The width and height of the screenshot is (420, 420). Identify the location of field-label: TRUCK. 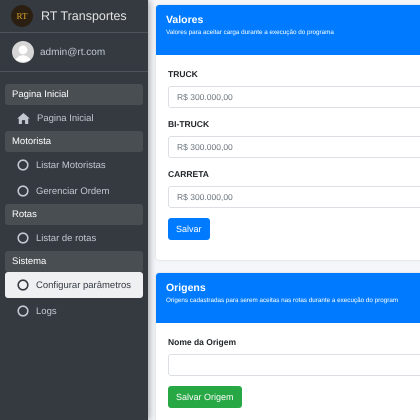
(183, 74).